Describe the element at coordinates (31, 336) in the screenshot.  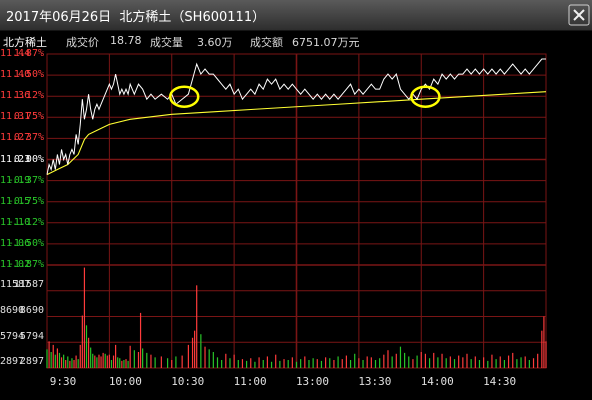
I see `volume-axis-label-right: 5794` at that location.